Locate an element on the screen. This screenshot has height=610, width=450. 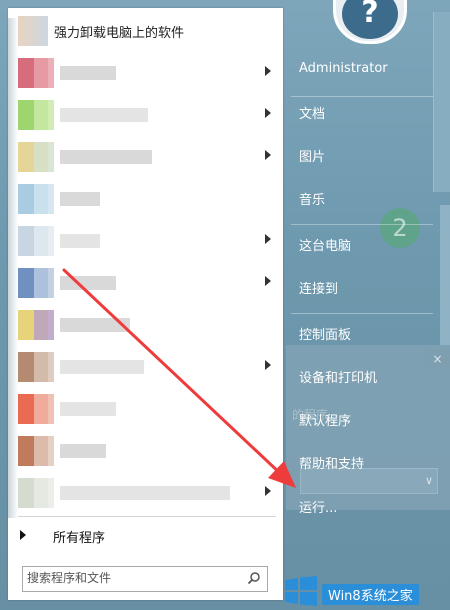
program-item-uninstall: 强力卸载电脑上的软件 is located at coordinates (145, 31).